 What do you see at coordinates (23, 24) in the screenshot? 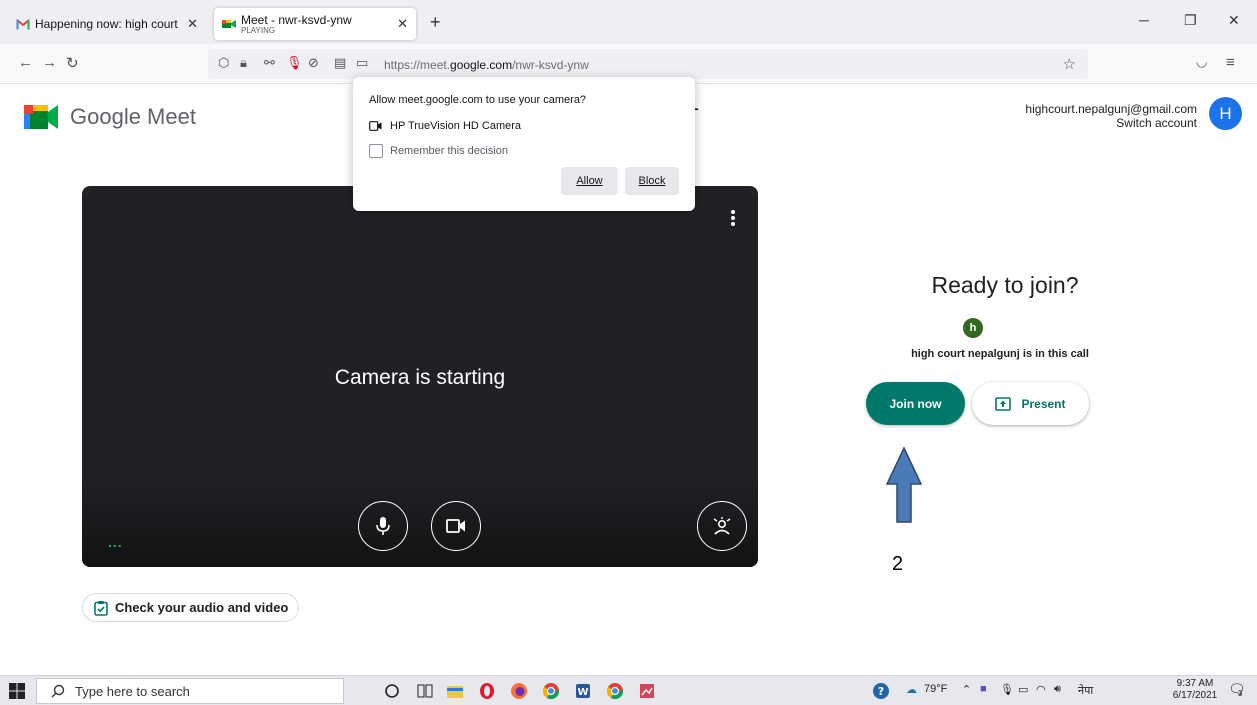
I see `gmail-icon` at bounding box center [23, 24].